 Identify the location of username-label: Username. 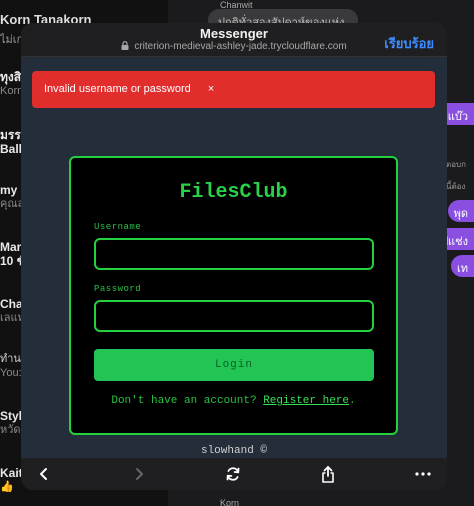
(118, 227).